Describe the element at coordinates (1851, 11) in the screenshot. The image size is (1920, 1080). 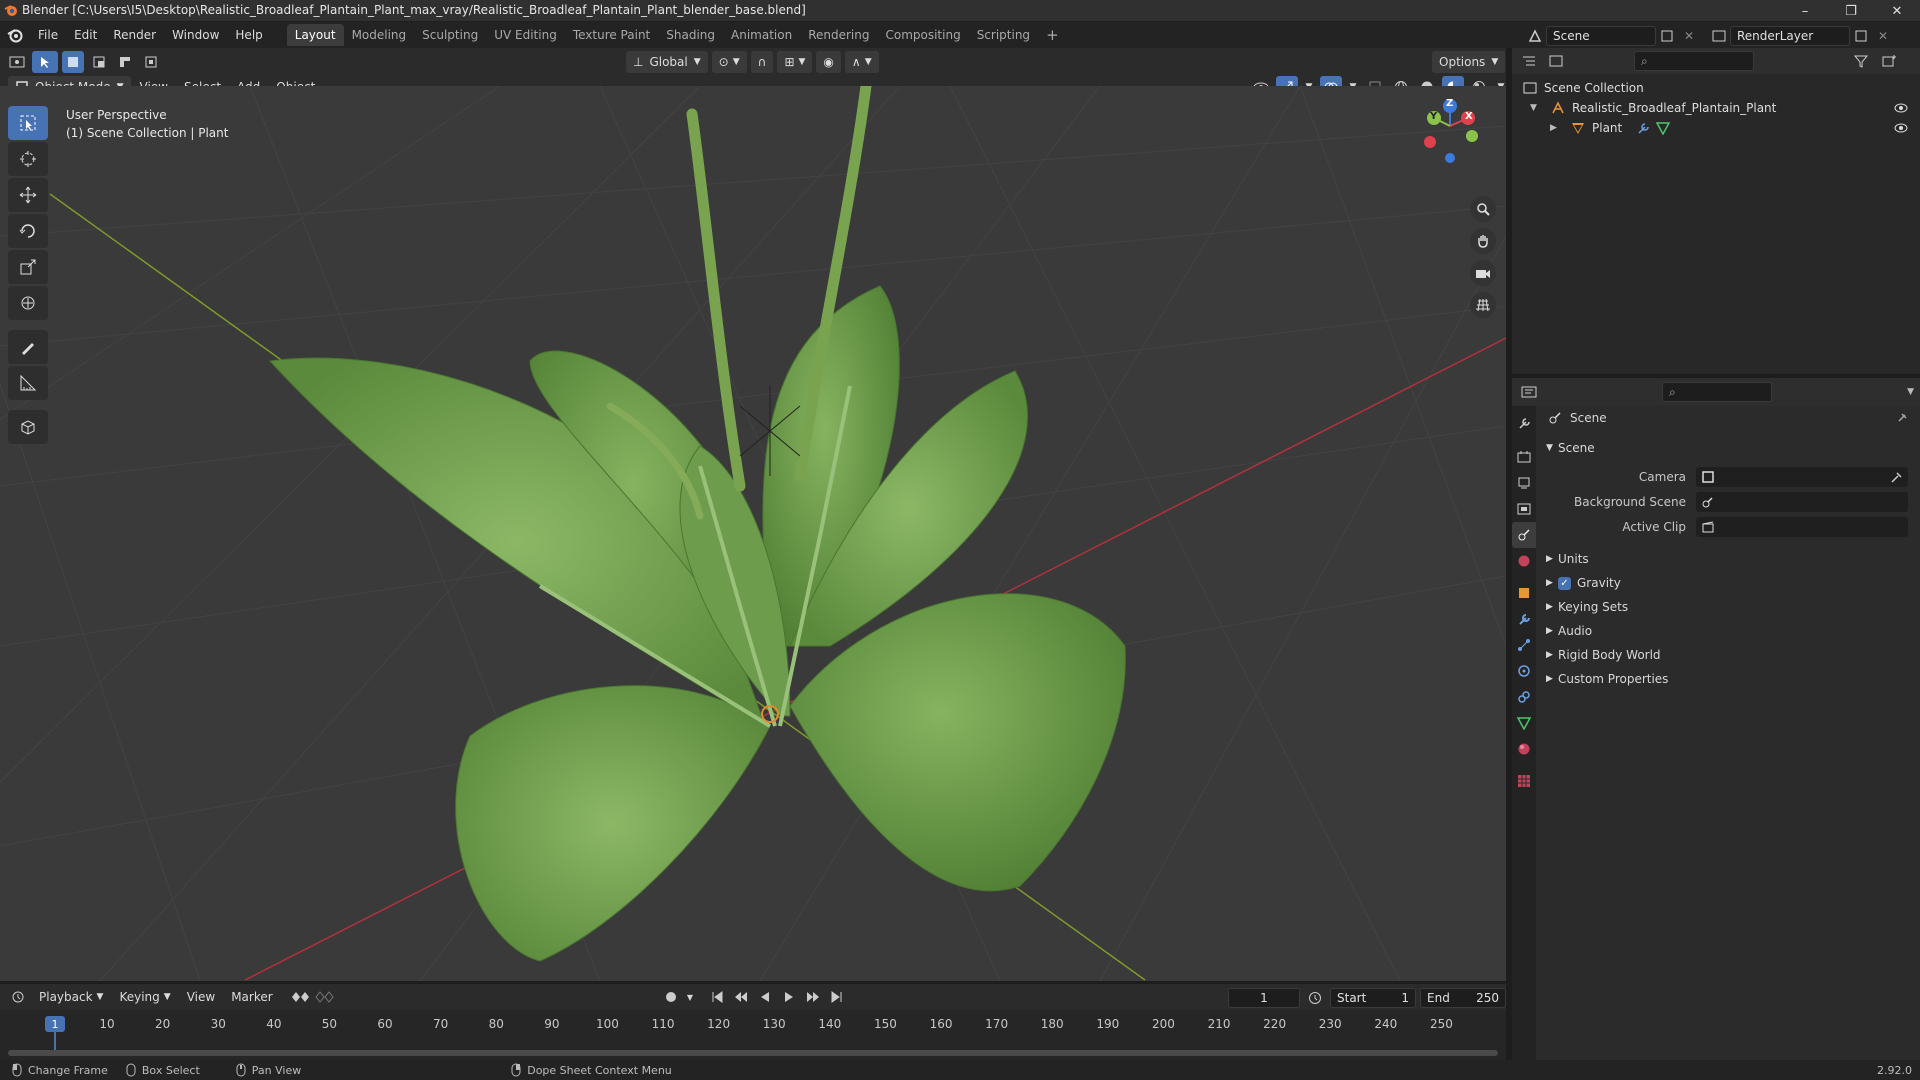
I see `maximize-button: ❐` at that location.